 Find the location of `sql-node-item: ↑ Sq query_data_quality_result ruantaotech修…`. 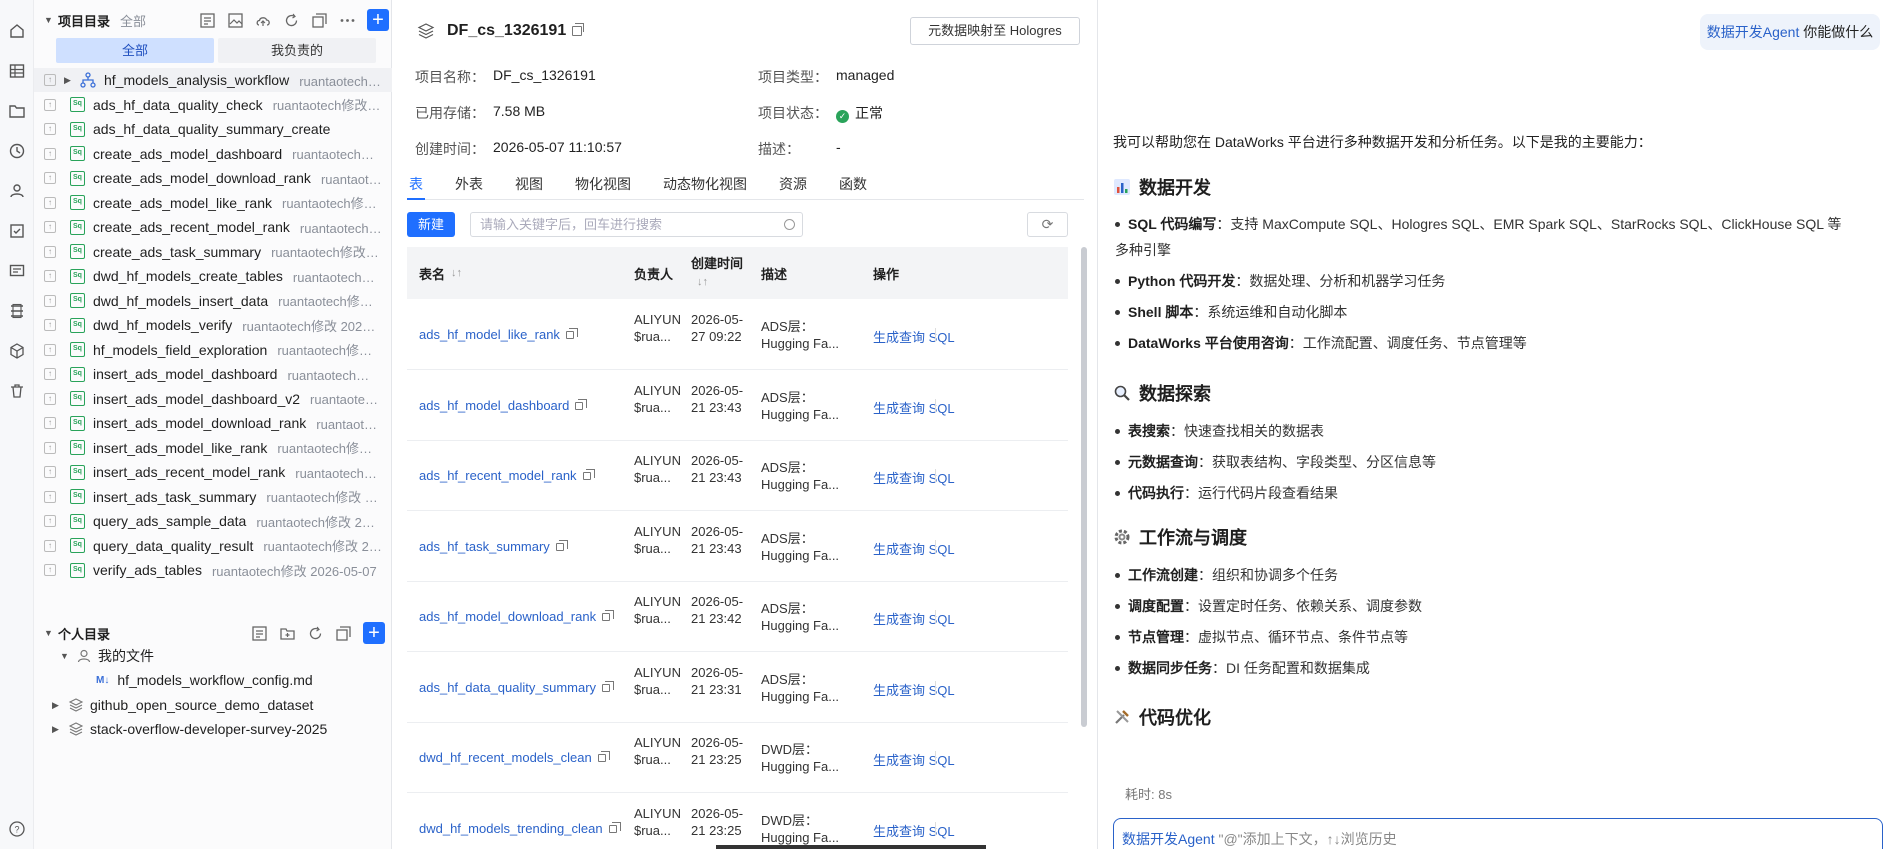

sql-node-item: ↑ Sq query_data_quality_result ruantaotech修… is located at coordinates (213, 546).